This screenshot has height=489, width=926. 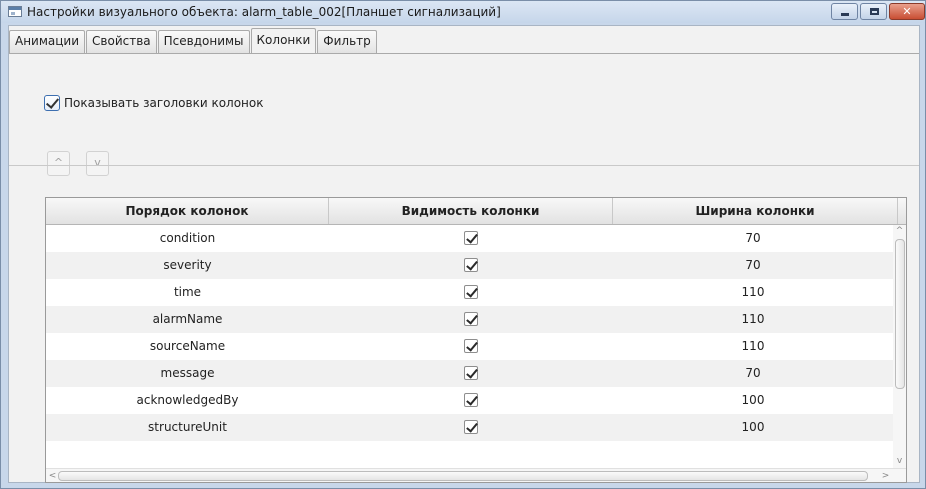 What do you see at coordinates (187, 373) in the screenshot?
I see `column-name-cell: message` at bounding box center [187, 373].